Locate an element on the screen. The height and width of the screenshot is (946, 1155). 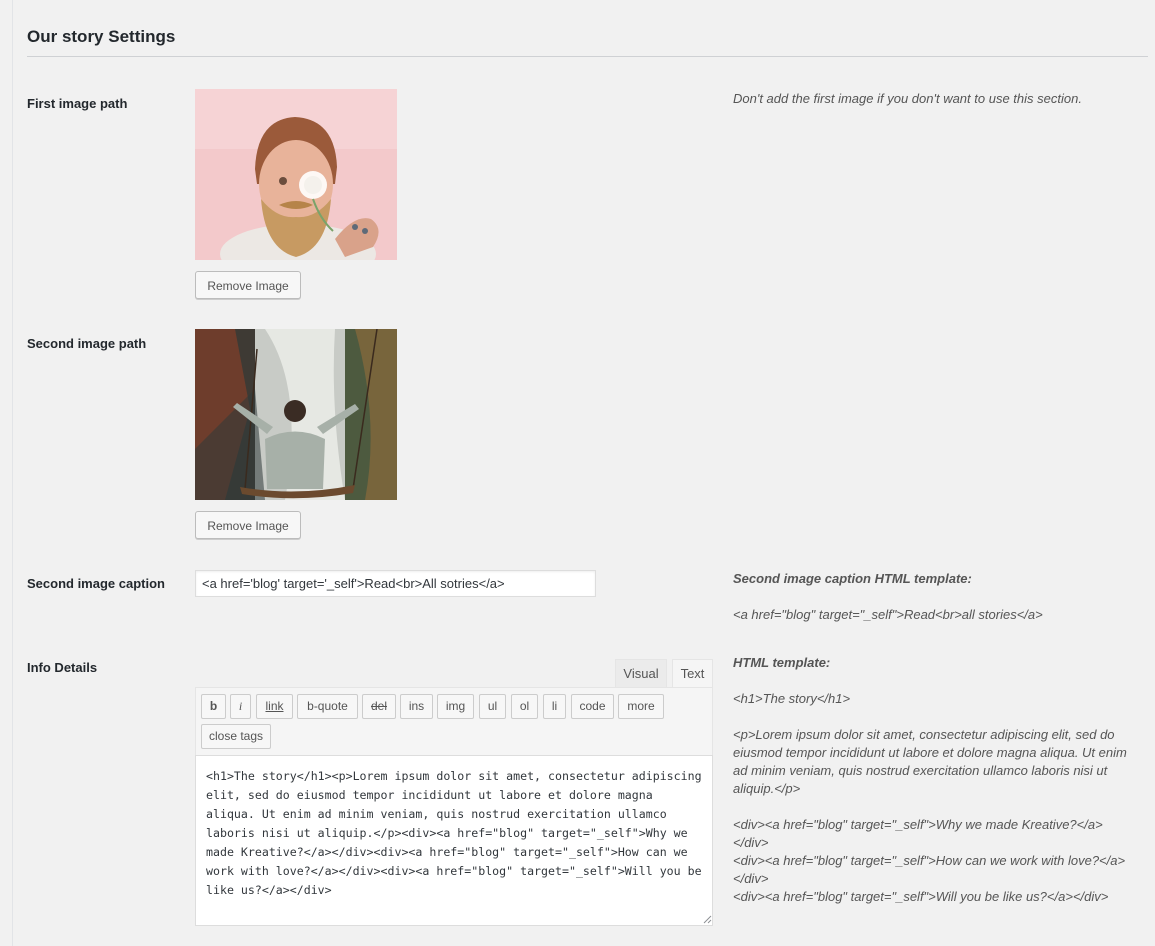
resize-grip-icon is located at coordinates (707, 919).